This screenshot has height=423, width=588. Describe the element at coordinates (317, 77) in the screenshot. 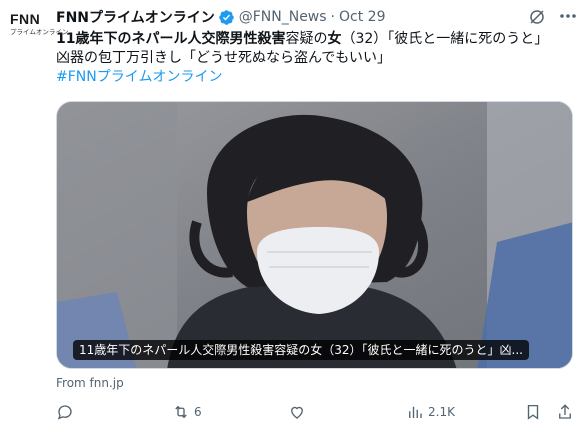

I see `hashtag-line: #FNNプライムオンライン` at that location.